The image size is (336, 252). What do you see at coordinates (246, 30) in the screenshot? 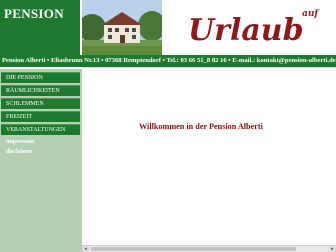
I see `urlaub-word: Urlaub` at bounding box center [246, 30].